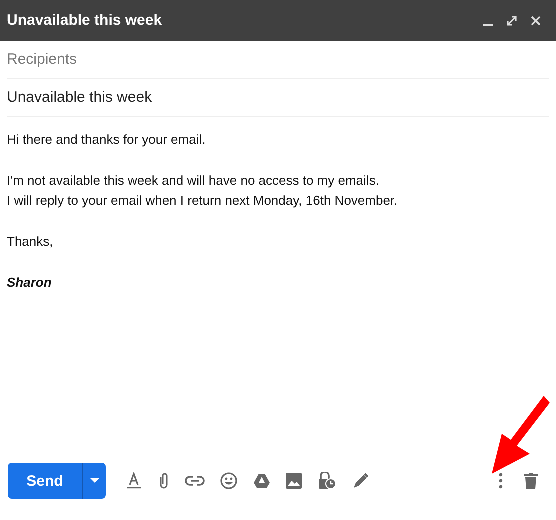 The height and width of the screenshot is (520, 556). What do you see at coordinates (531, 481) in the screenshot?
I see `trash-icon` at bounding box center [531, 481].